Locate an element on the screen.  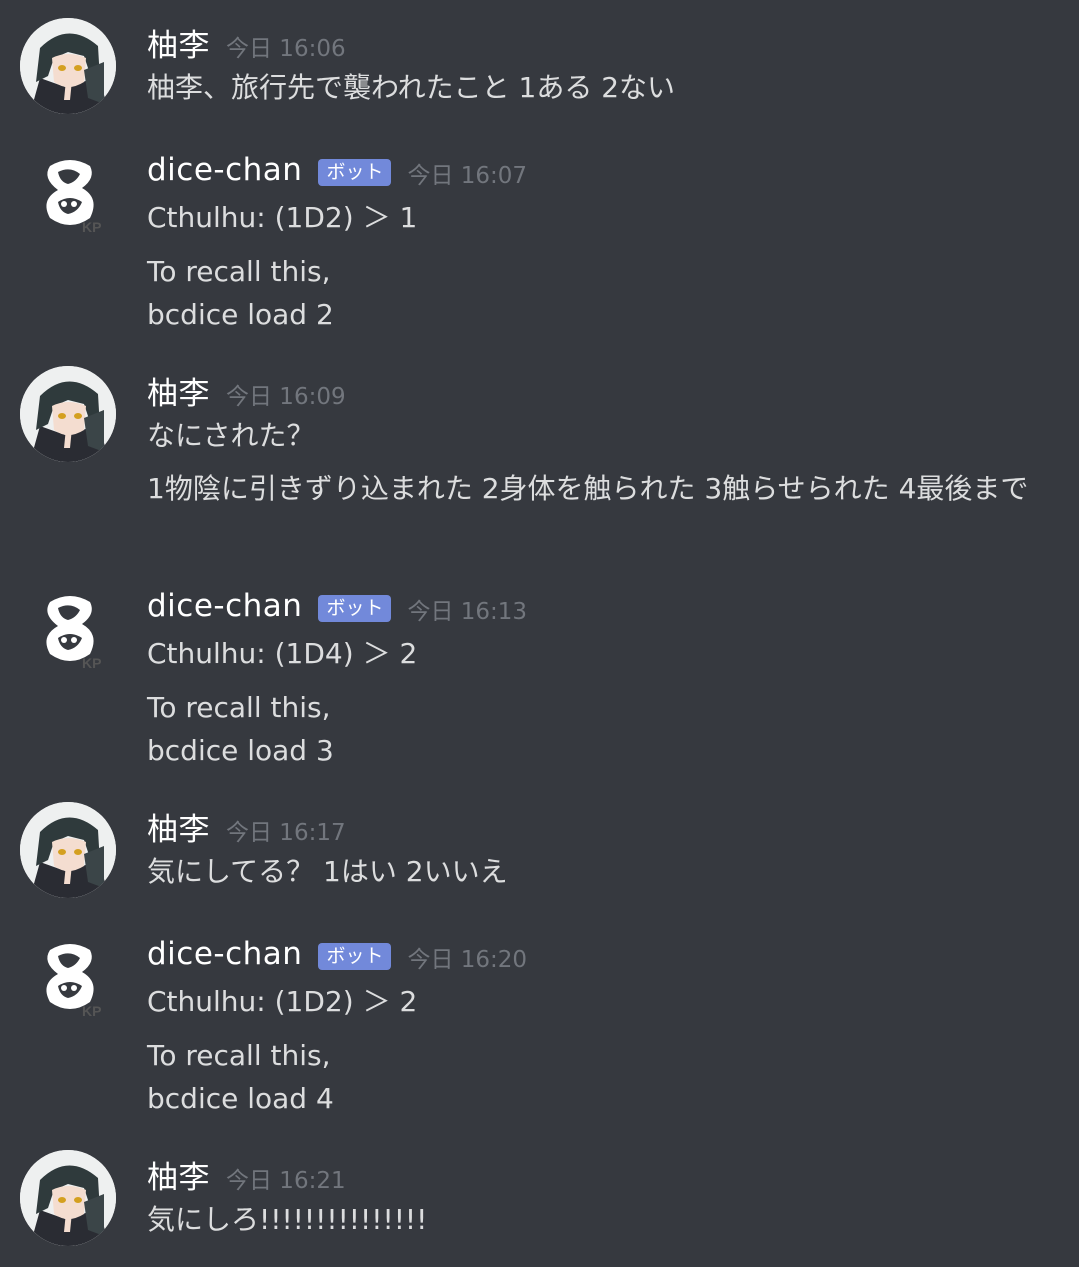
message-timestamp: 今日 16:06 is located at coordinates (286, 48).